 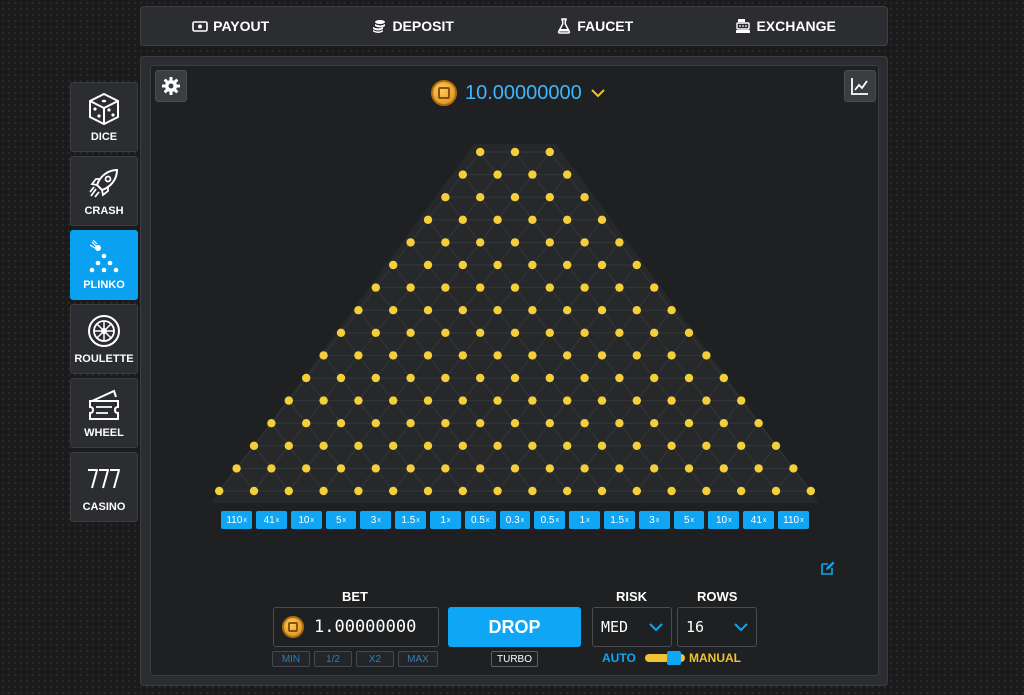 I want to click on mode-toggle, so click(x=665, y=658).